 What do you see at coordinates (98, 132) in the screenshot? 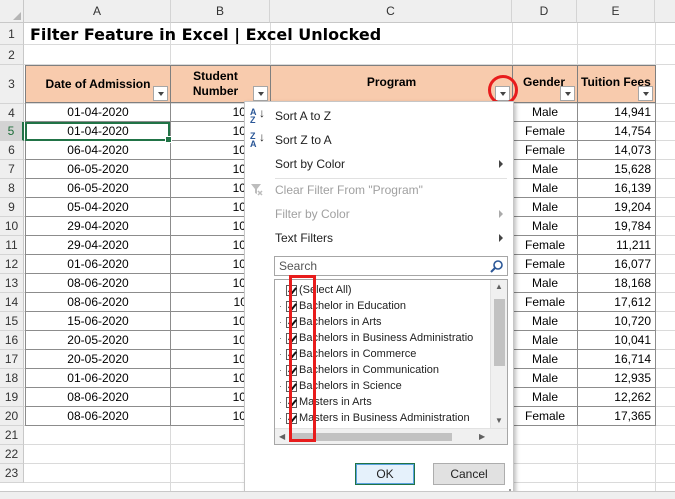
I see `active-cell-selection` at bounding box center [98, 132].